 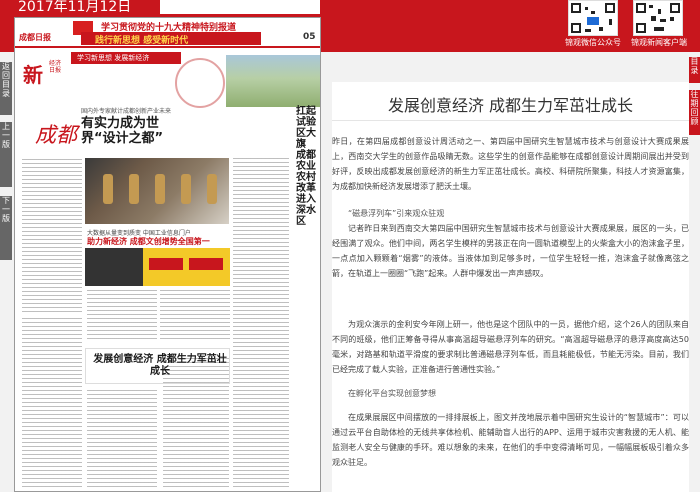 I want to click on side-headline: 扛起试验区大旗 成都农业农村改革进入深水区, so click(x=307, y=166).